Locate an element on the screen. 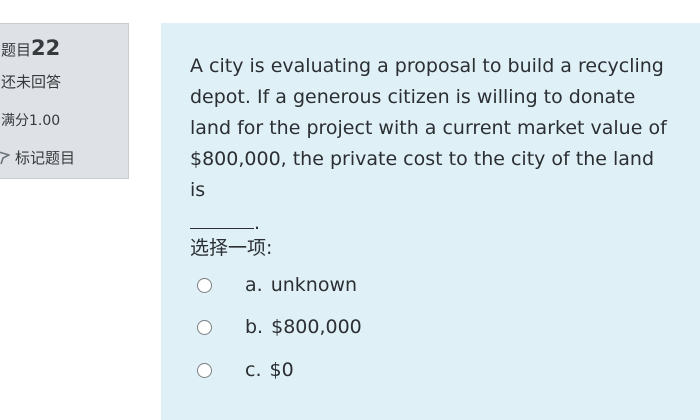 The image size is (700, 420). question-info-panel: 题目22 还未回答 满分1.00 标记题目 is located at coordinates (64, 101).